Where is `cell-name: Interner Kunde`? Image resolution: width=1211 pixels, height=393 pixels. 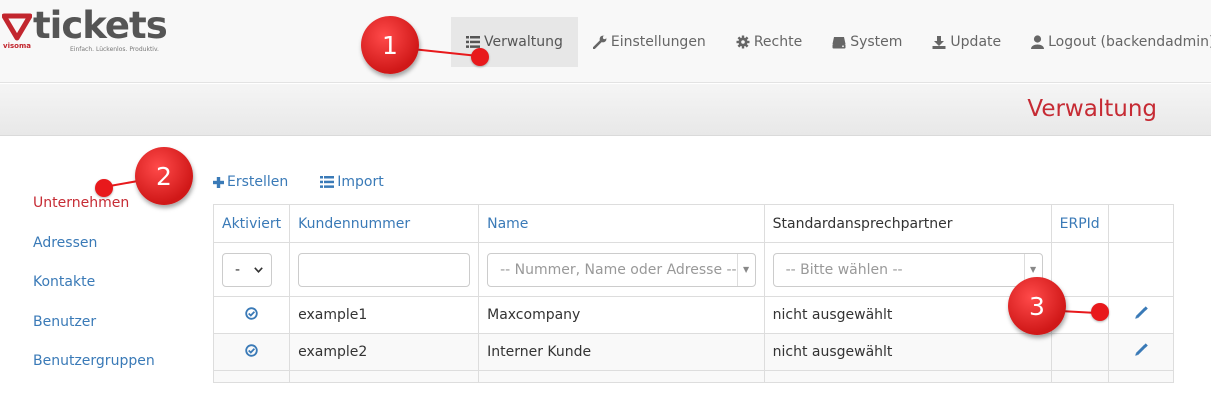
cell-name: Interner Kunde is located at coordinates (621, 352).